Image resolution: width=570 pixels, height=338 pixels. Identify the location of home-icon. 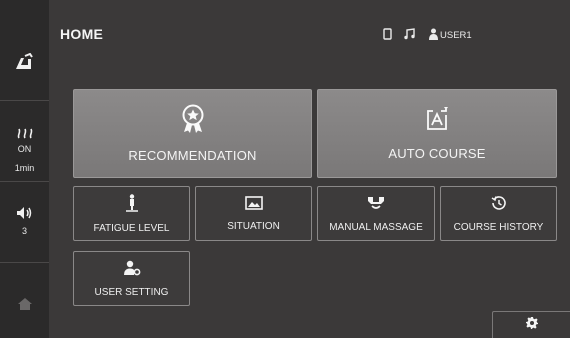
(25, 304).